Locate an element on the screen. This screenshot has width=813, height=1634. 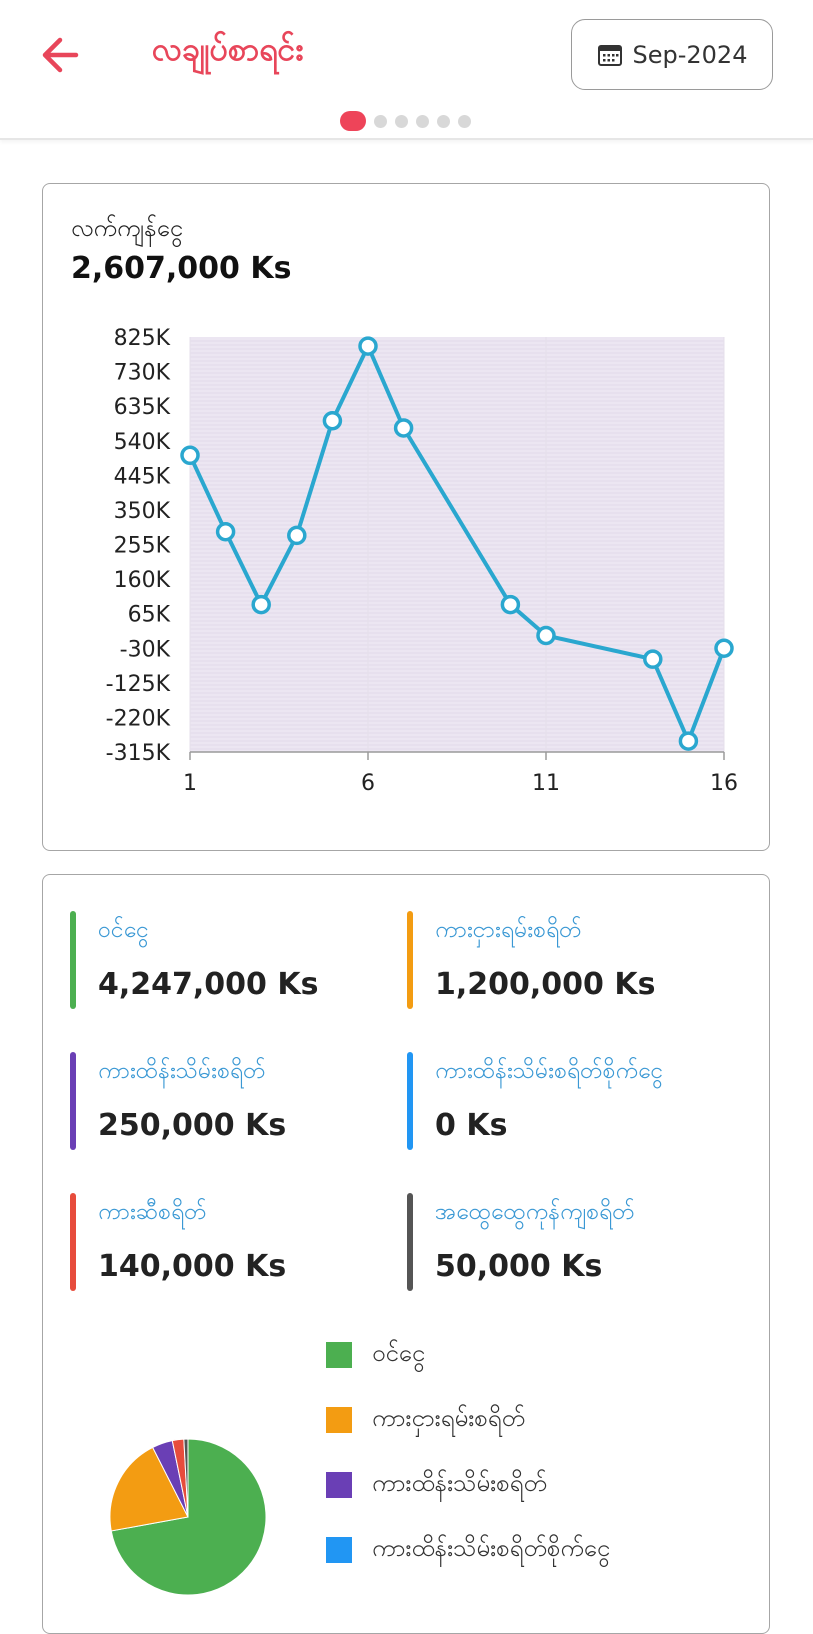
y-tick-label: 445K is located at coordinates (142, 476).